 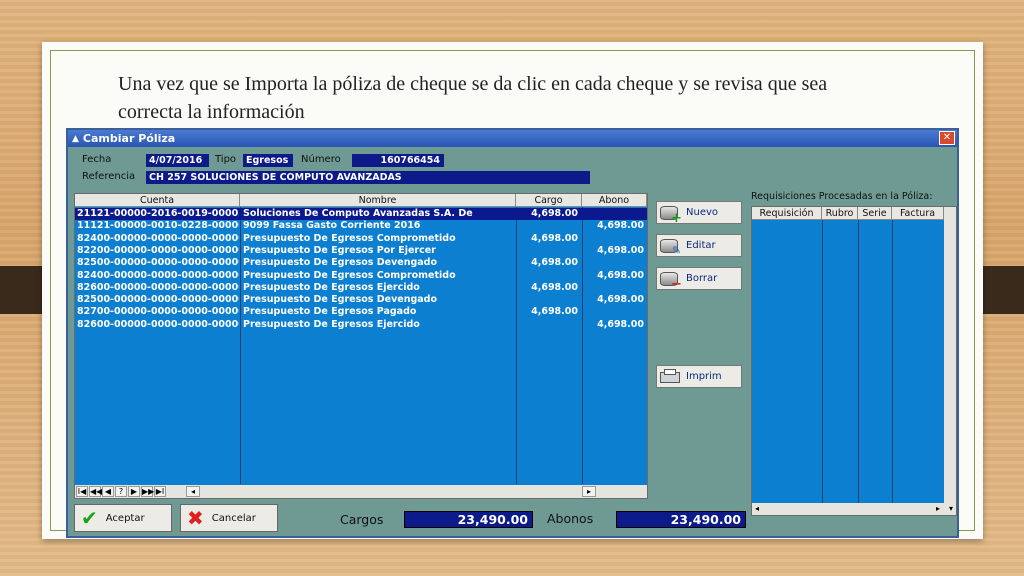 I want to click on horizontal-scrollbar: ◂ ▸ ▾, so click(x=854, y=509).